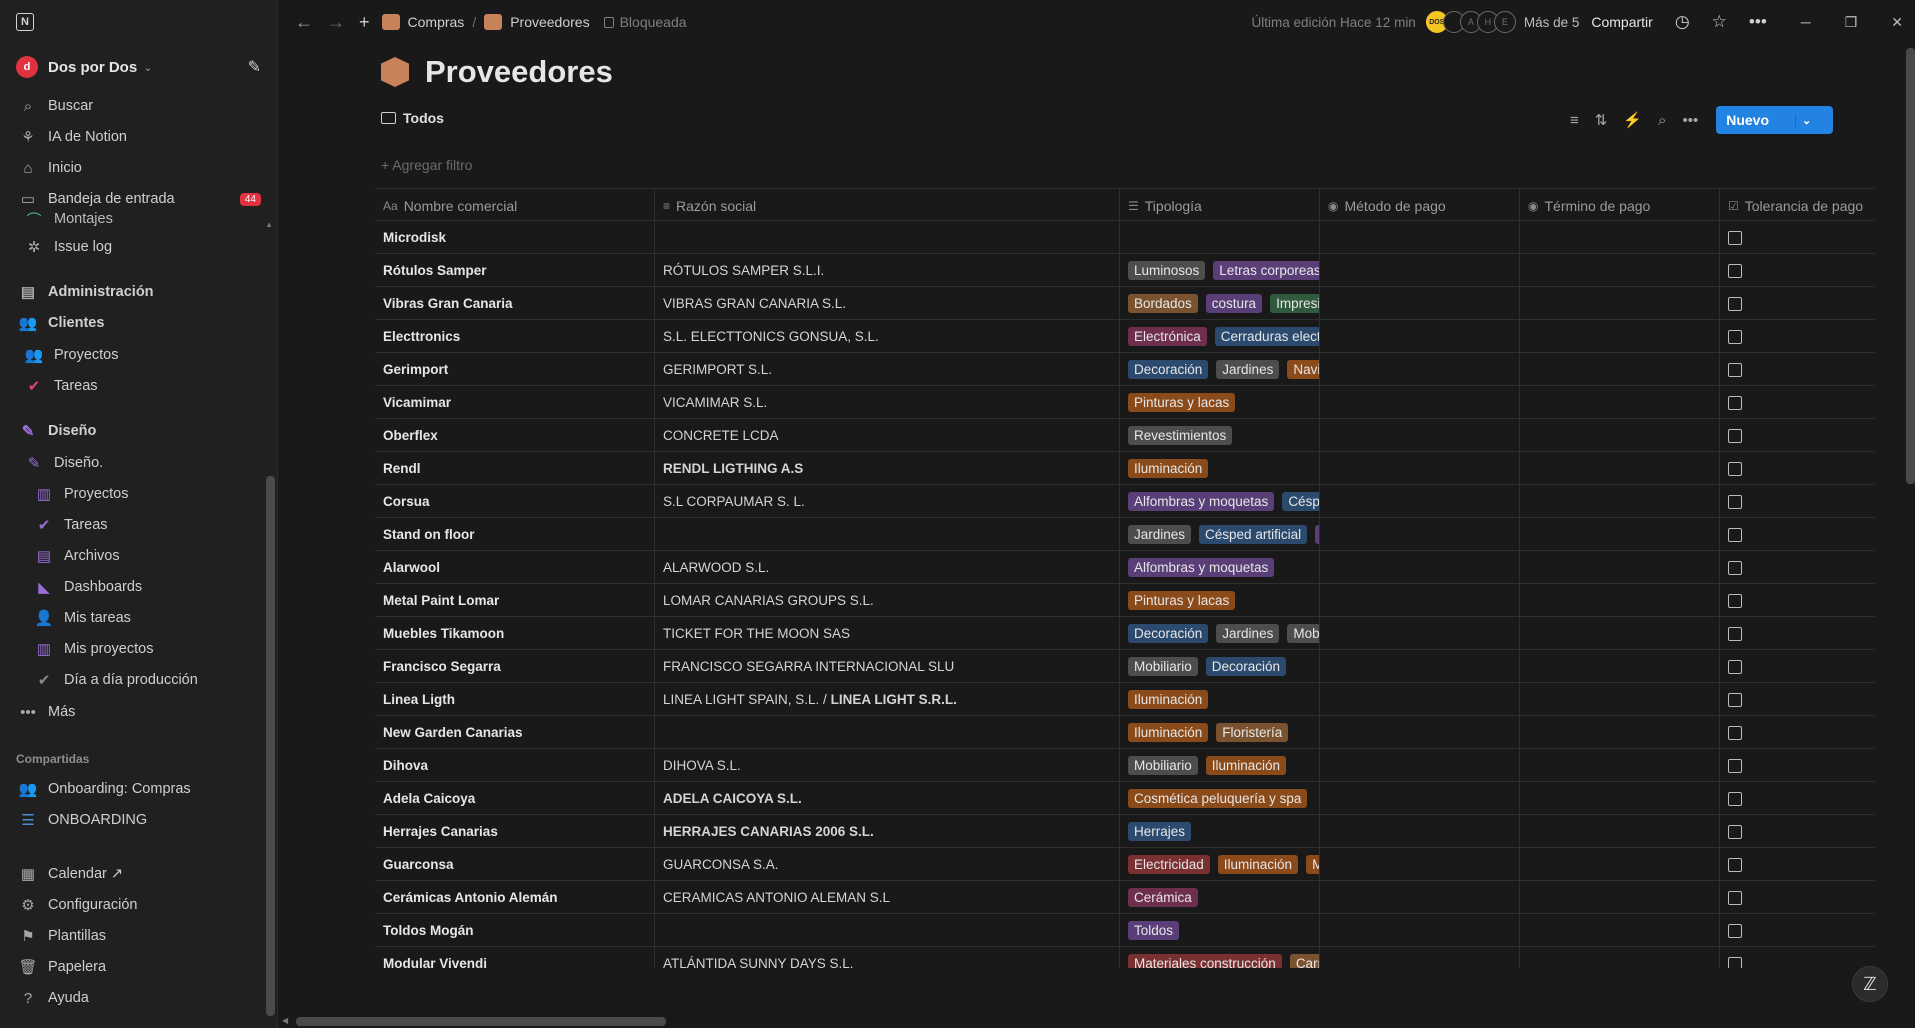 The width and height of the screenshot is (1915, 1028). What do you see at coordinates (886, 864) in the screenshot?
I see `cell-razon-social: GUARCONSA S.A.` at bounding box center [886, 864].